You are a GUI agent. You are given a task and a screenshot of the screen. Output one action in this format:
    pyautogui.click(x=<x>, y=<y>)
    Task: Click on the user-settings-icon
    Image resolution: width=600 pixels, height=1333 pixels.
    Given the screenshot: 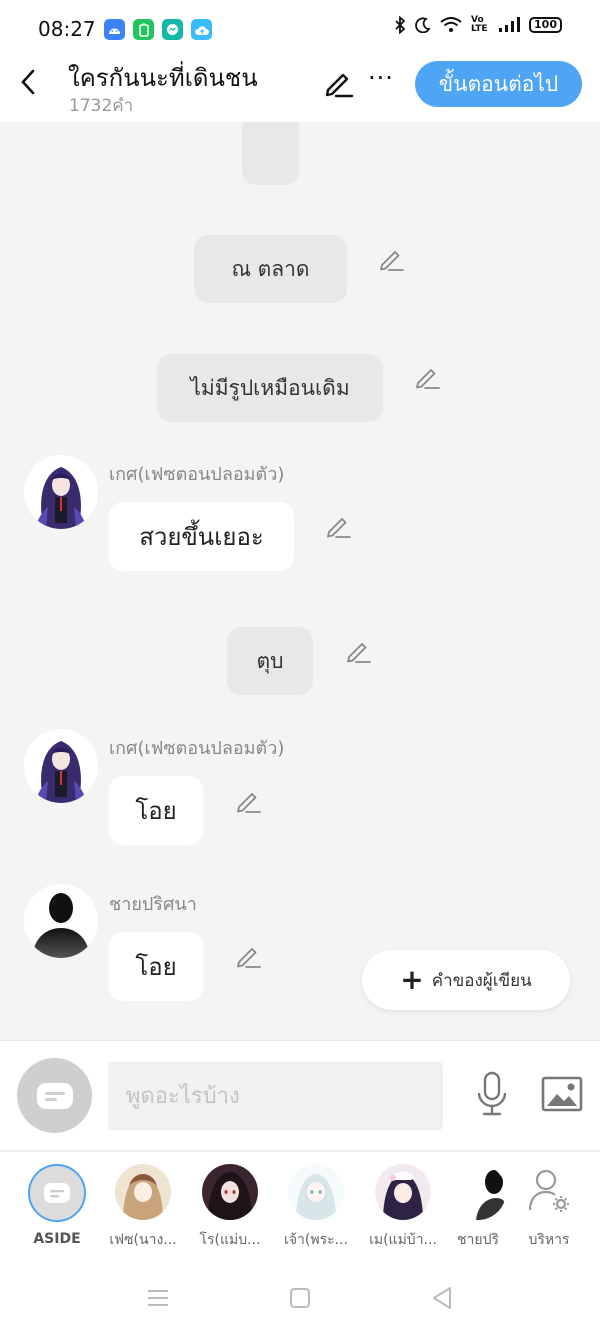 What is the action you would take?
    pyautogui.click(x=548, y=1190)
    